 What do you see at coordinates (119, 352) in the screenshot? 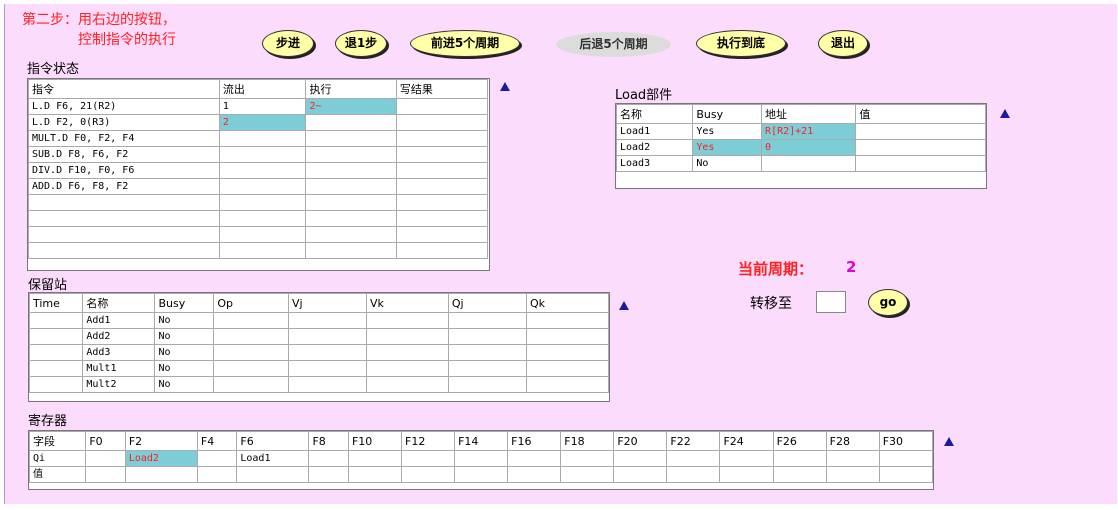
I see `reservation-cell: Add3` at bounding box center [119, 352].